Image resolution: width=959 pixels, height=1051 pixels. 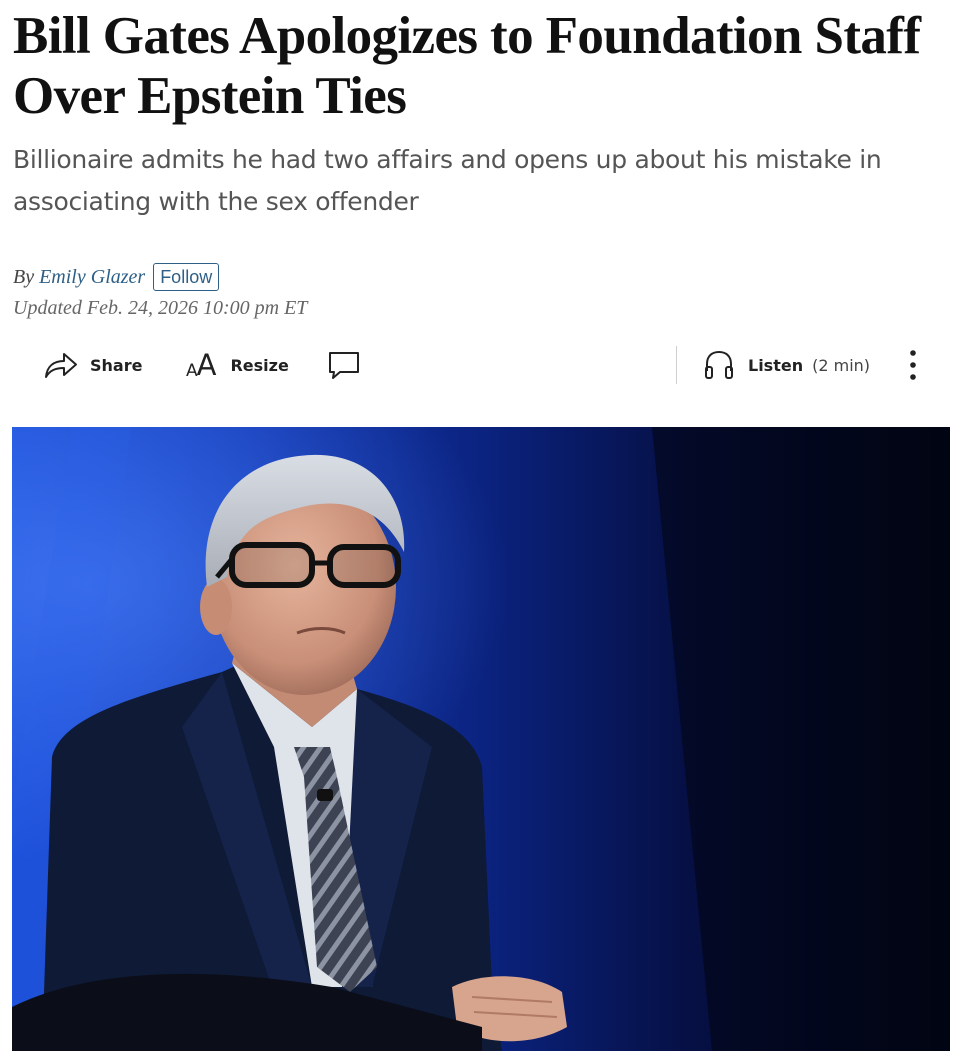 I want to click on share-button: Share, so click(x=93, y=365).